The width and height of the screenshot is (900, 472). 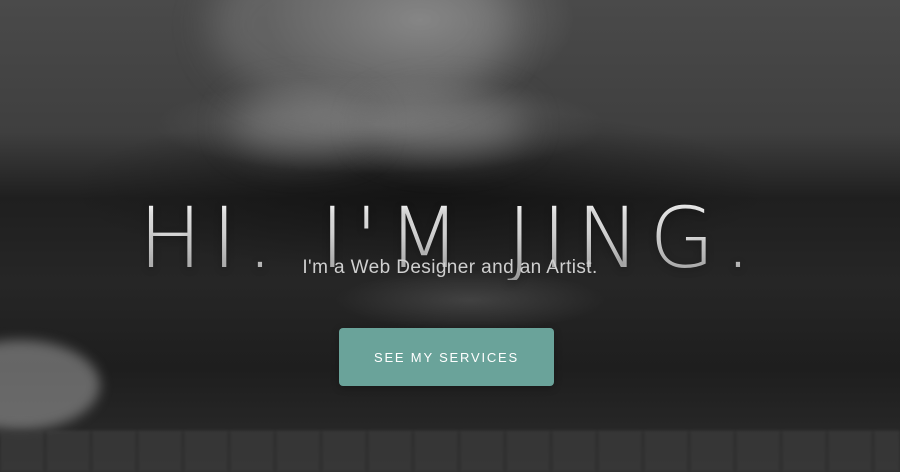 What do you see at coordinates (302, 125) in the screenshot?
I see `background-photo-blur-left` at bounding box center [302, 125].